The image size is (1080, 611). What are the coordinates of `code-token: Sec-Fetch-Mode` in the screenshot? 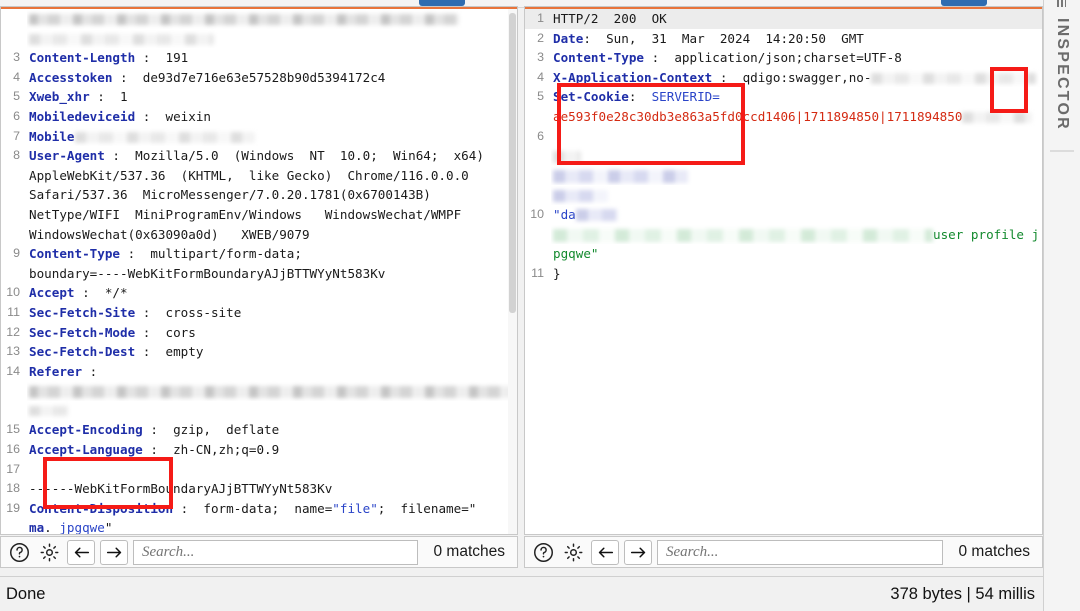 It's located at (82, 332).